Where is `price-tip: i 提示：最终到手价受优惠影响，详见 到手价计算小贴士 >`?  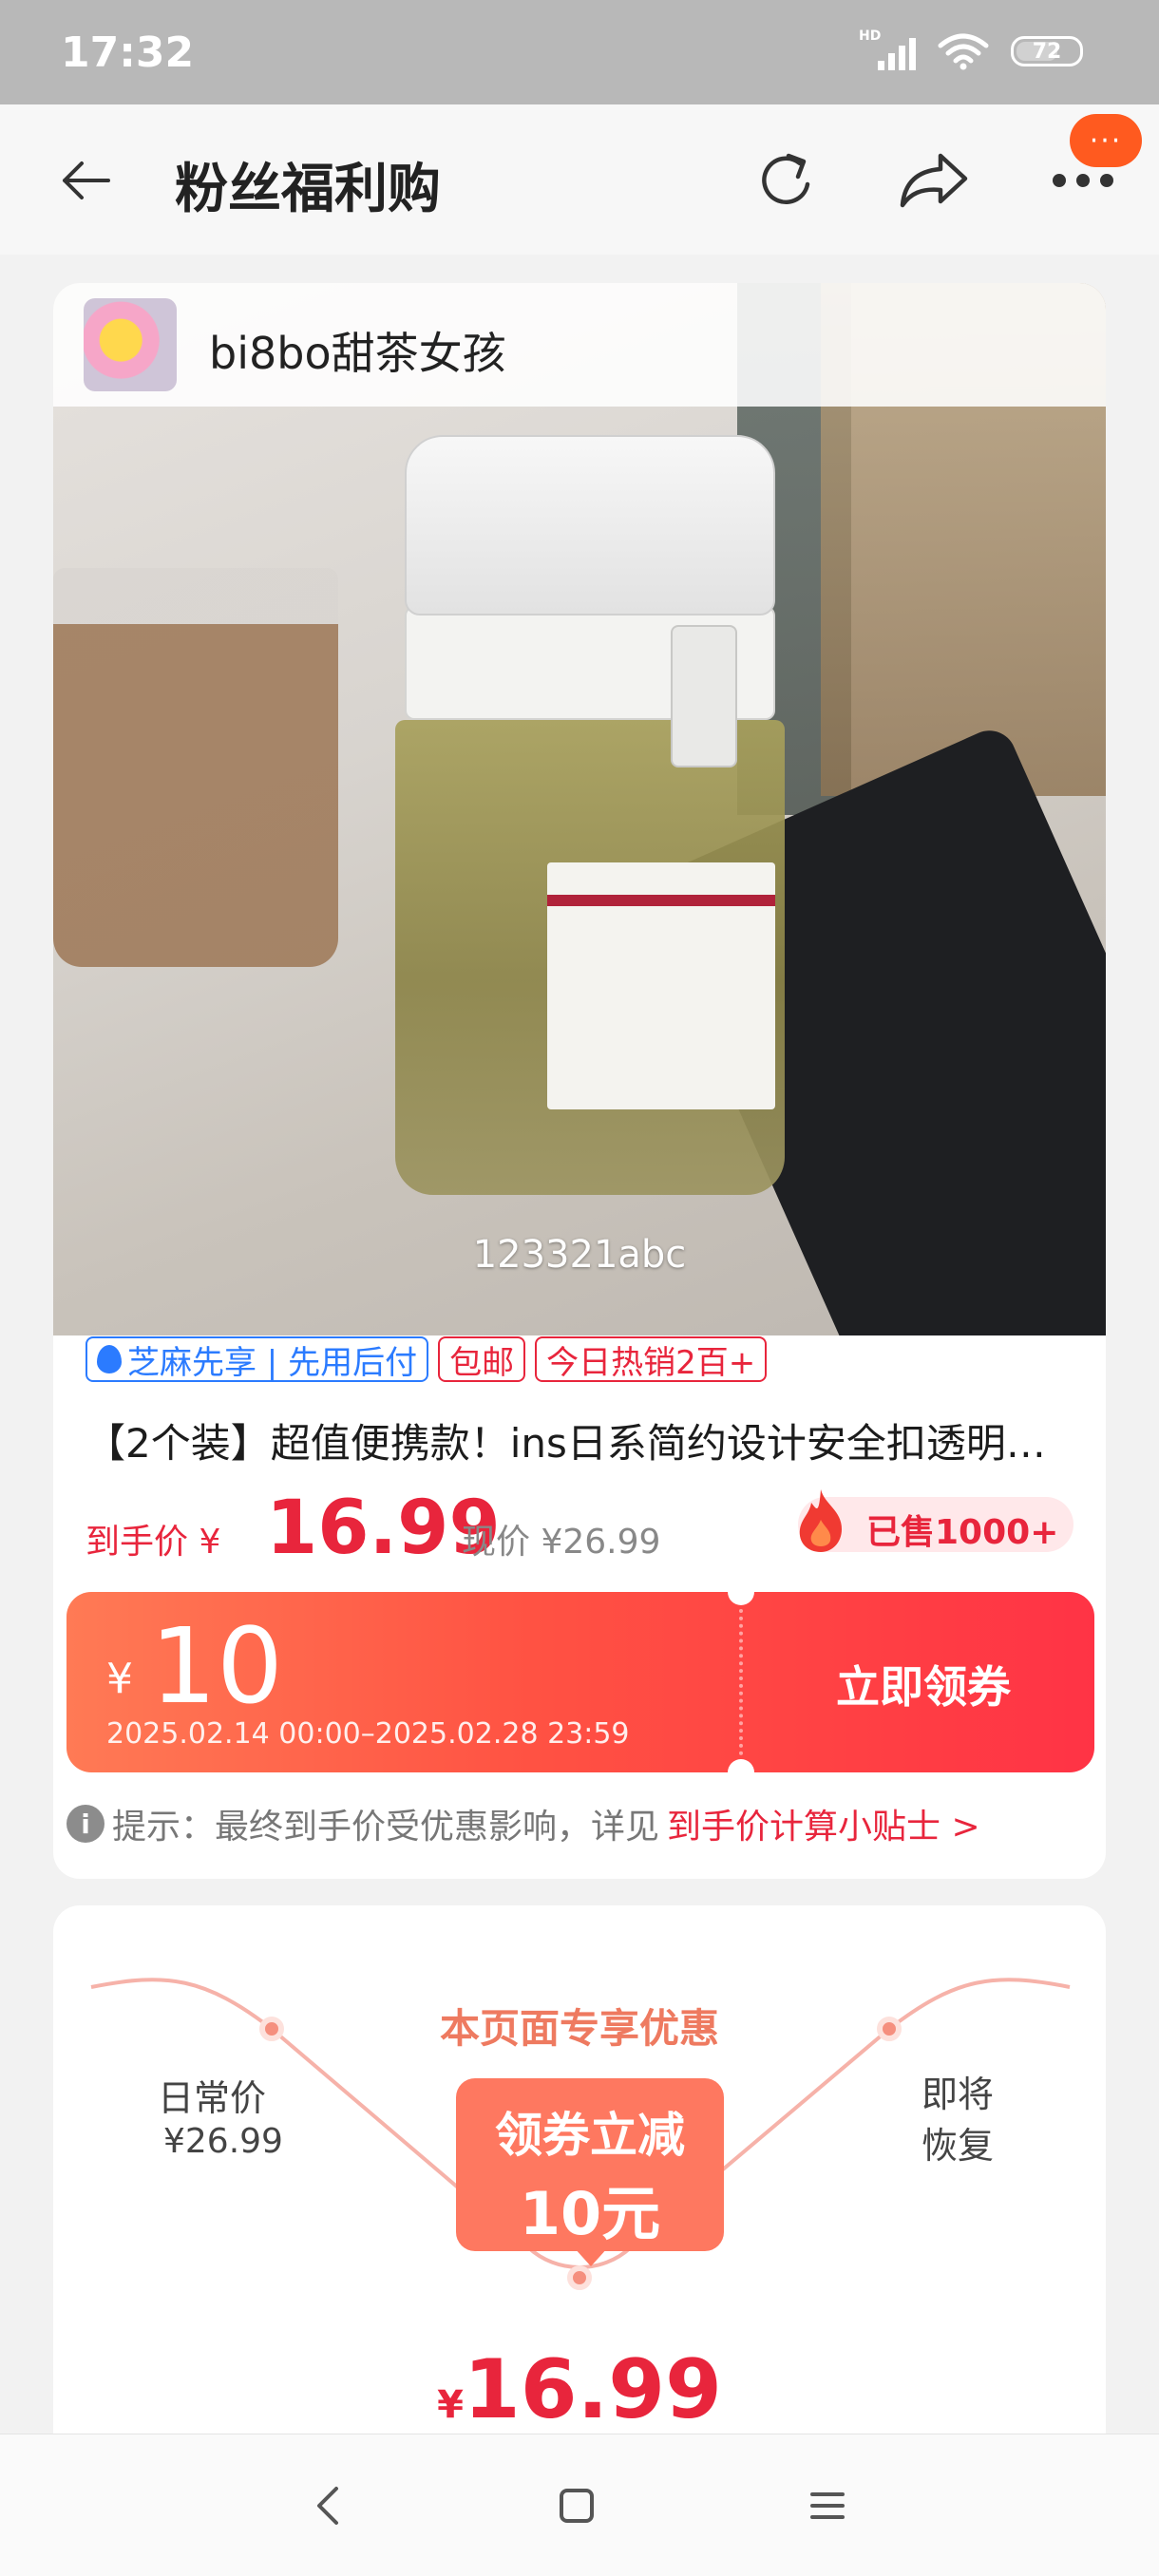
price-tip: i 提示：最终到手价受优惠影响，详见 到手价计算小贴士 > is located at coordinates (523, 1823).